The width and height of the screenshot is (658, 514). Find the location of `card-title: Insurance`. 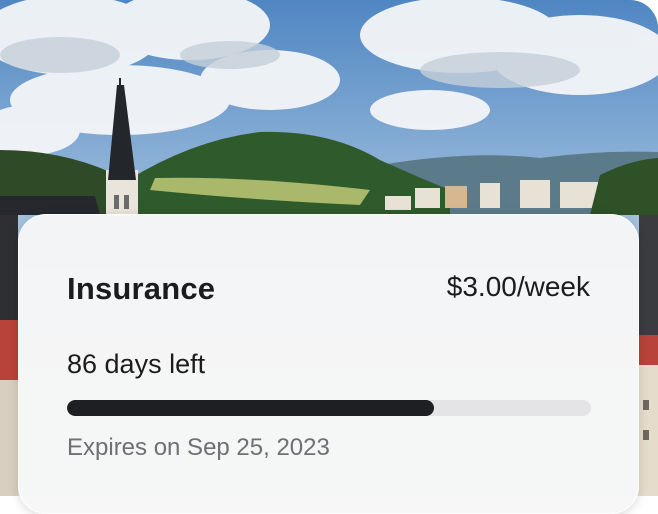

card-title: Insurance is located at coordinates (141, 288).